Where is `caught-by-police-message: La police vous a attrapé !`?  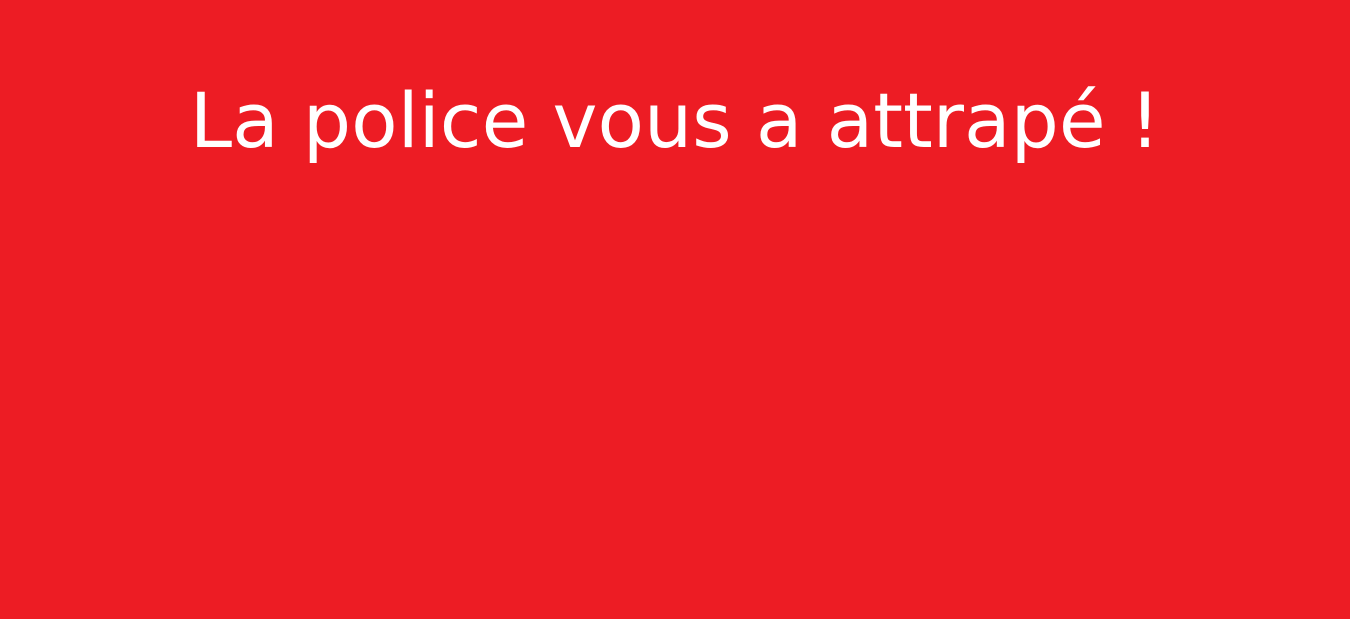
caught-by-police-message: La police vous a attrapé ! is located at coordinates (675, 120).